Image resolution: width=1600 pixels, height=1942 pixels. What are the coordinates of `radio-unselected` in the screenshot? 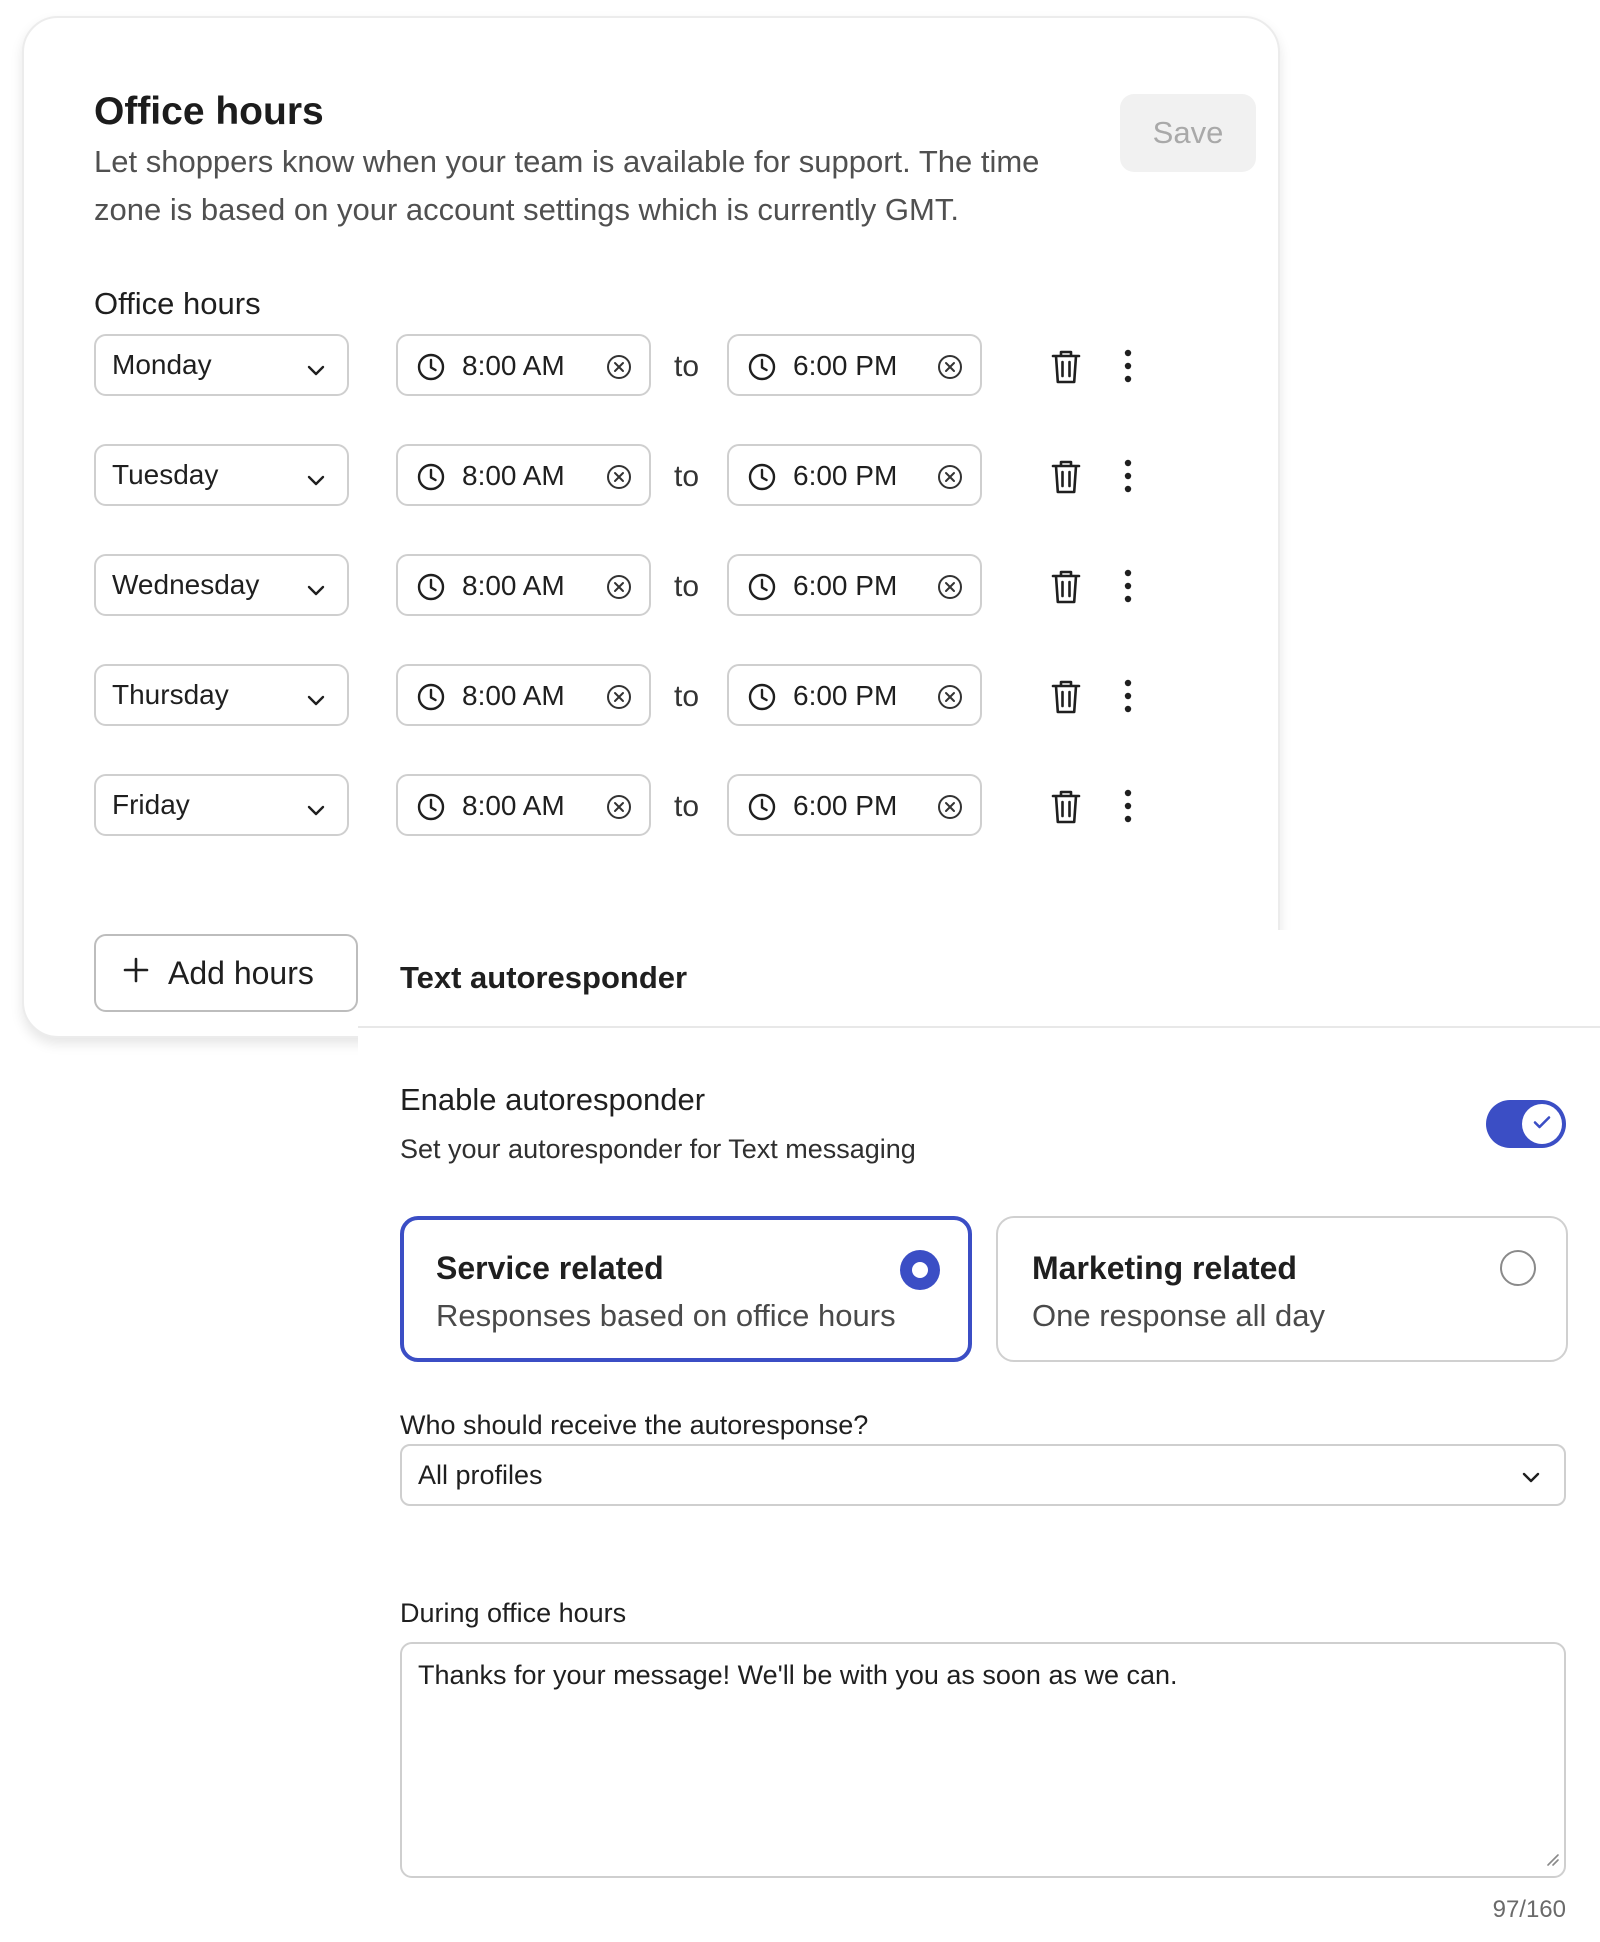 It's located at (1518, 1268).